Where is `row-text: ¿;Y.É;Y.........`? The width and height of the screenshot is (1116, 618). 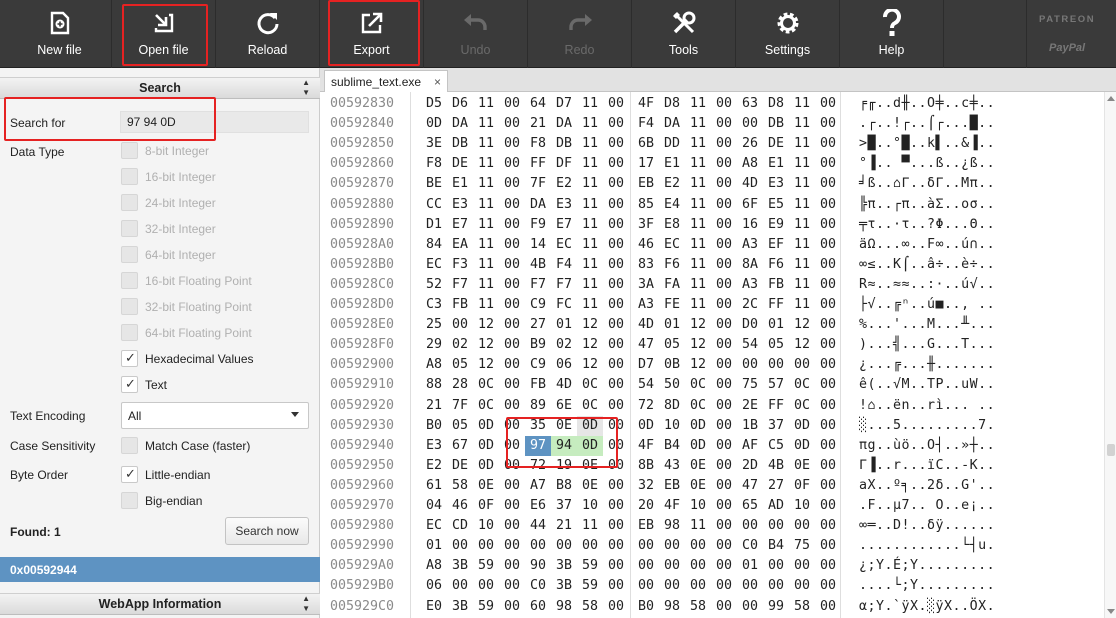 row-text: ¿;Y.É;Y......... is located at coordinates (927, 565).